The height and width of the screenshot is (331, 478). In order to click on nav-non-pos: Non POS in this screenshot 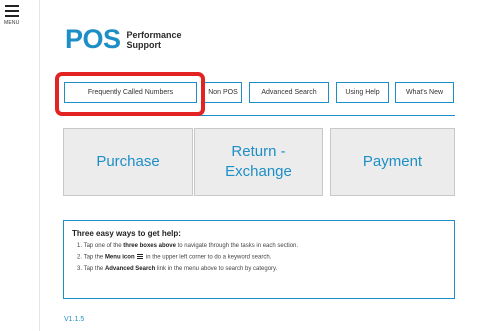, I will do `click(223, 92)`.